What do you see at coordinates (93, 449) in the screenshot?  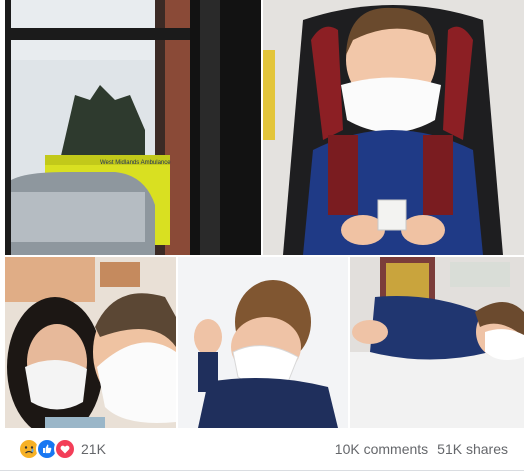 I see `reaction-count: 21K` at bounding box center [93, 449].